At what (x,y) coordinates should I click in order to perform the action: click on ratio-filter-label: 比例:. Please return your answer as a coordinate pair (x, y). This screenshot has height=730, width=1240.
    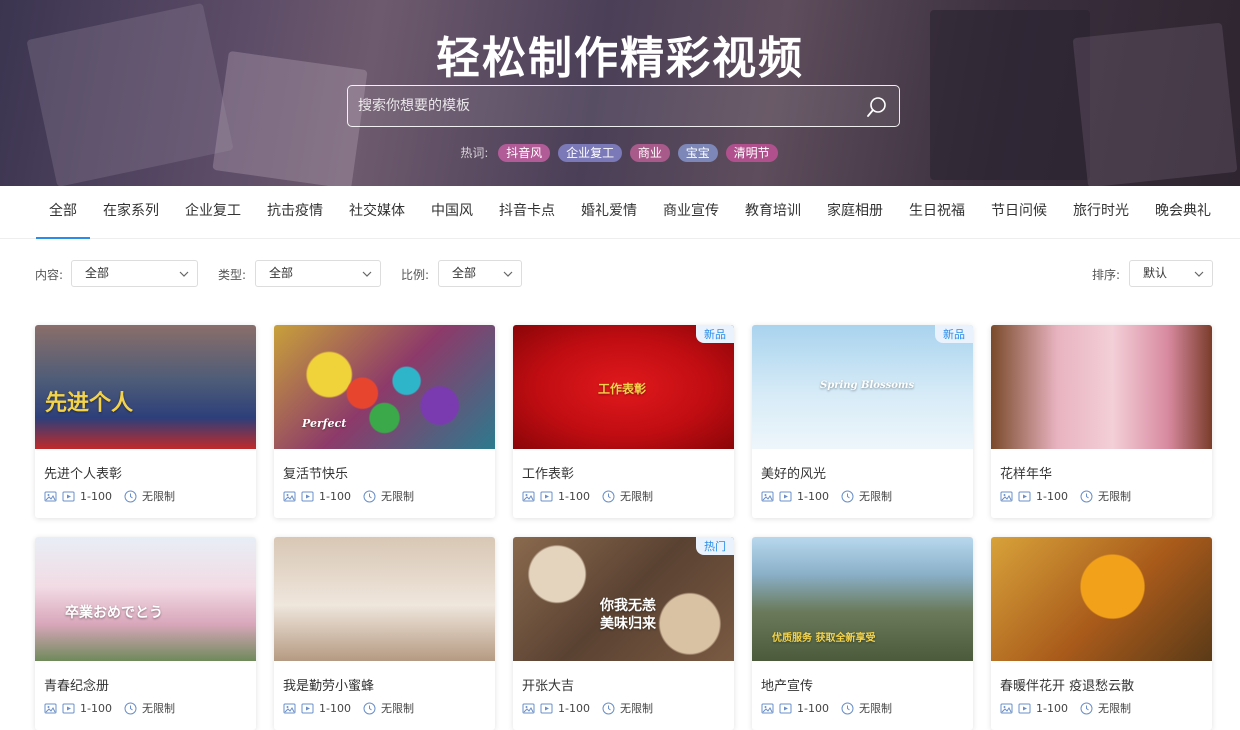
    Looking at the image, I should click on (415, 275).